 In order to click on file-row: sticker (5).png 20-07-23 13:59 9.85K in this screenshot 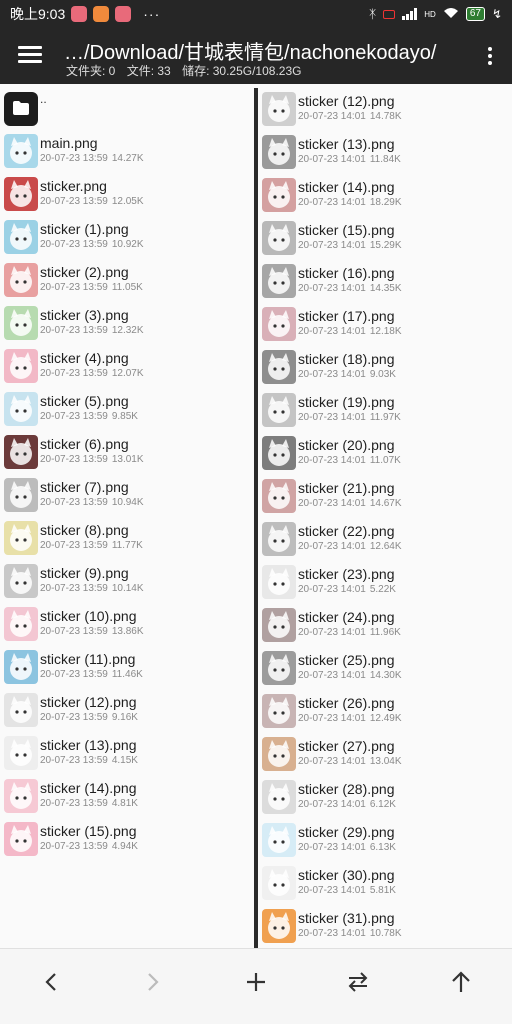, I will do `click(127, 409)`.